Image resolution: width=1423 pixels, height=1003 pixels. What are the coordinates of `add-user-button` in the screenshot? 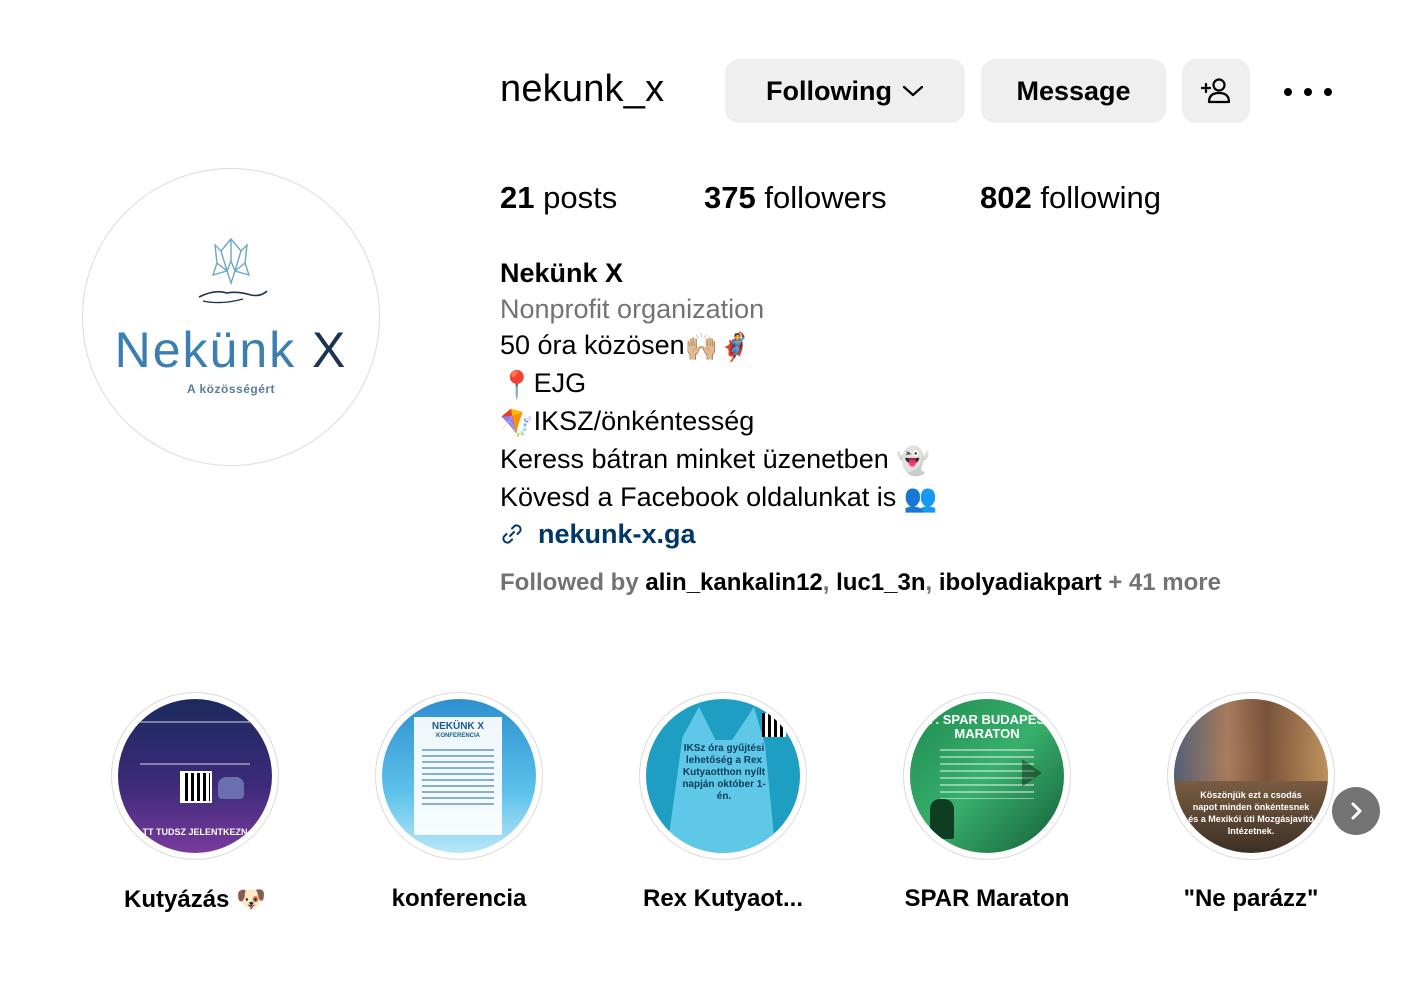 It's located at (1216, 91).